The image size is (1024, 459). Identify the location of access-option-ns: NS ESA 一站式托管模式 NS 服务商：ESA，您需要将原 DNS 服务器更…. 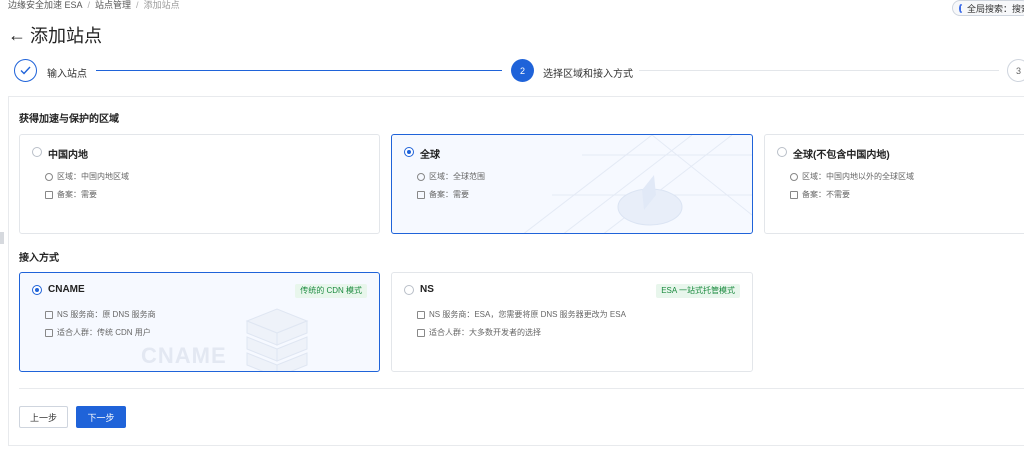
(572, 322).